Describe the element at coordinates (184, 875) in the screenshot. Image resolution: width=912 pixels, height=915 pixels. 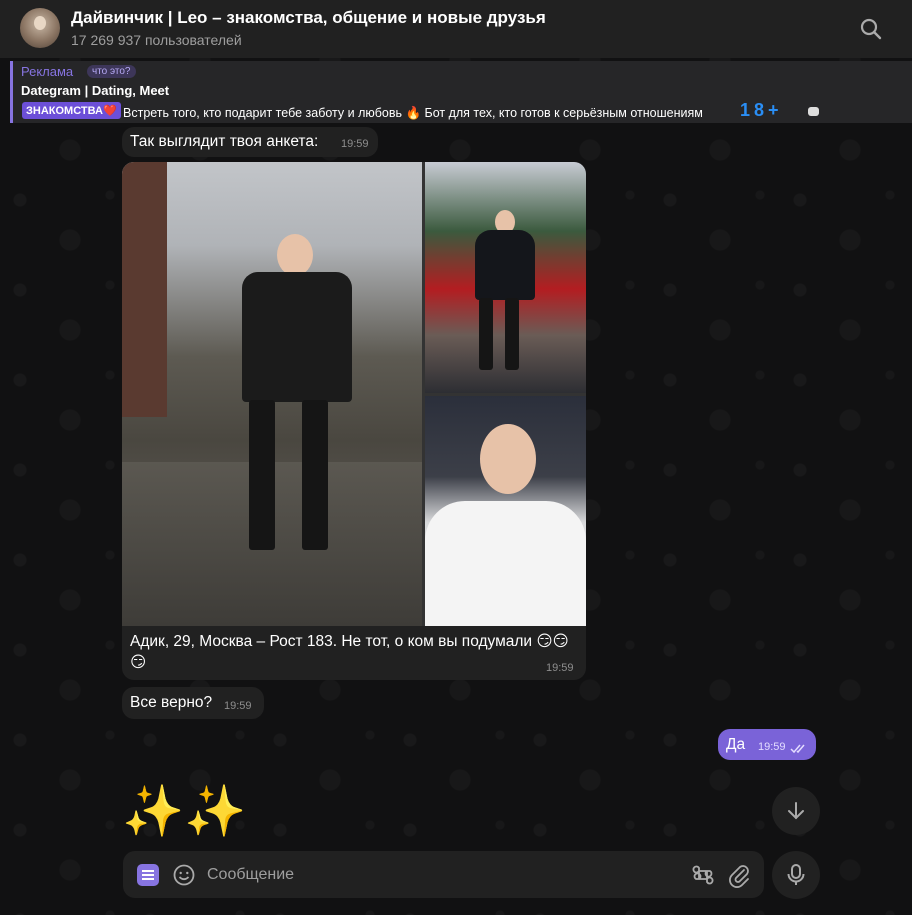
I see `emoji-icon` at that location.